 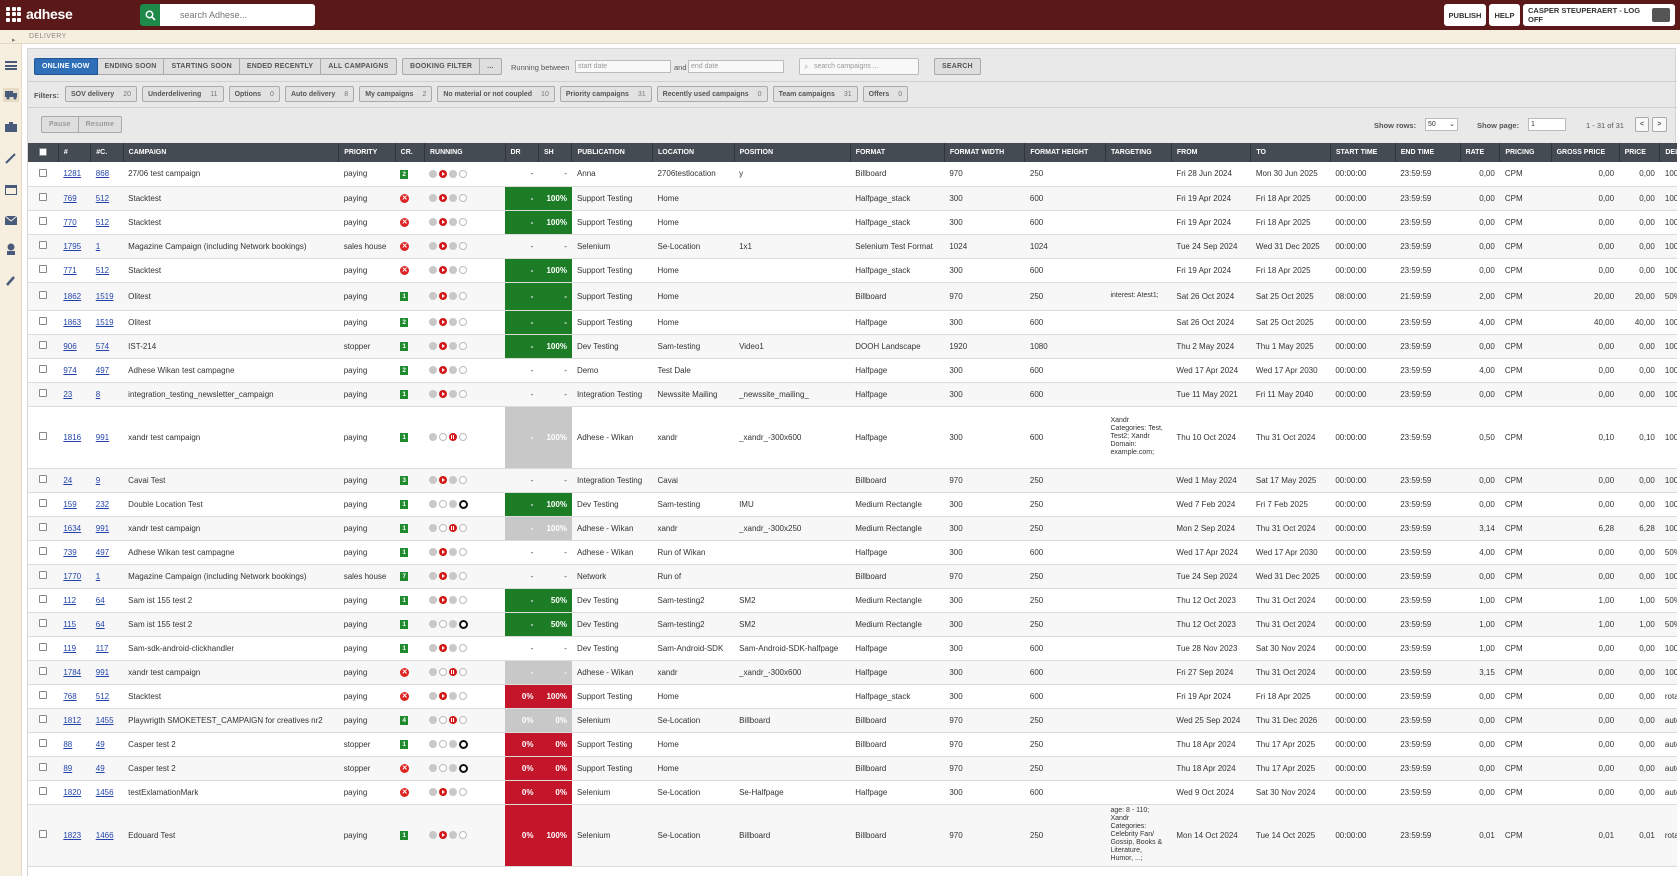 What do you see at coordinates (42, 151) in the screenshot?
I see `select-all-checkbox` at bounding box center [42, 151].